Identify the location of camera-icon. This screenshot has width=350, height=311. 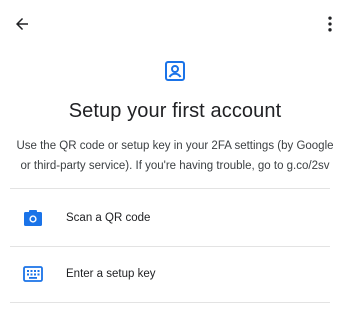
(33, 218).